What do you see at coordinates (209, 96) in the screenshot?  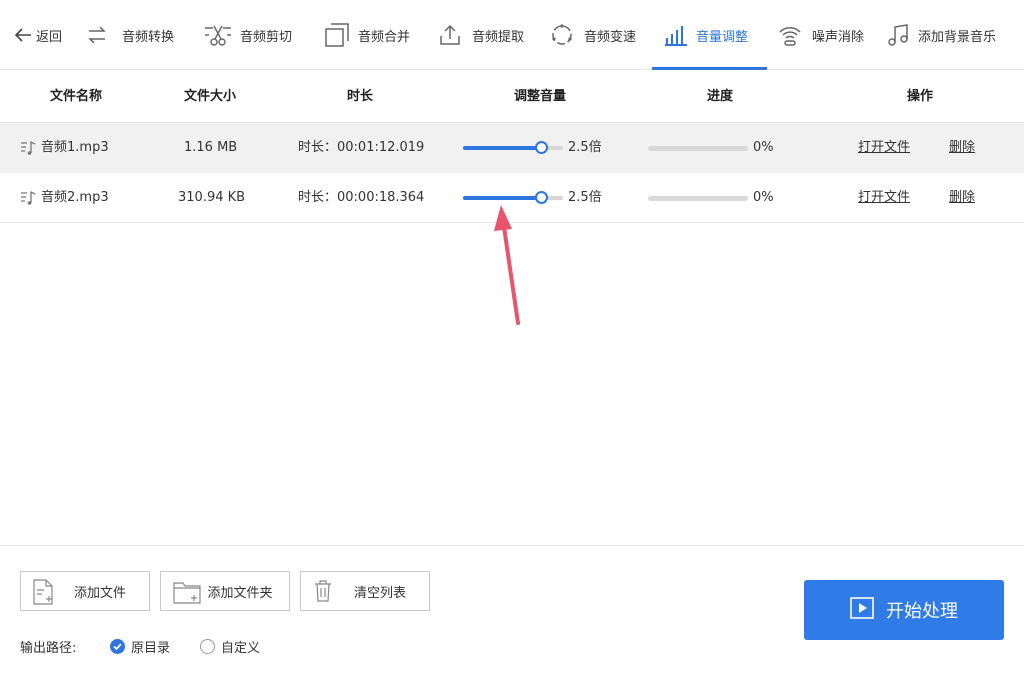 I see `column-header-file-size: 文件大小` at bounding box center [209, 96].